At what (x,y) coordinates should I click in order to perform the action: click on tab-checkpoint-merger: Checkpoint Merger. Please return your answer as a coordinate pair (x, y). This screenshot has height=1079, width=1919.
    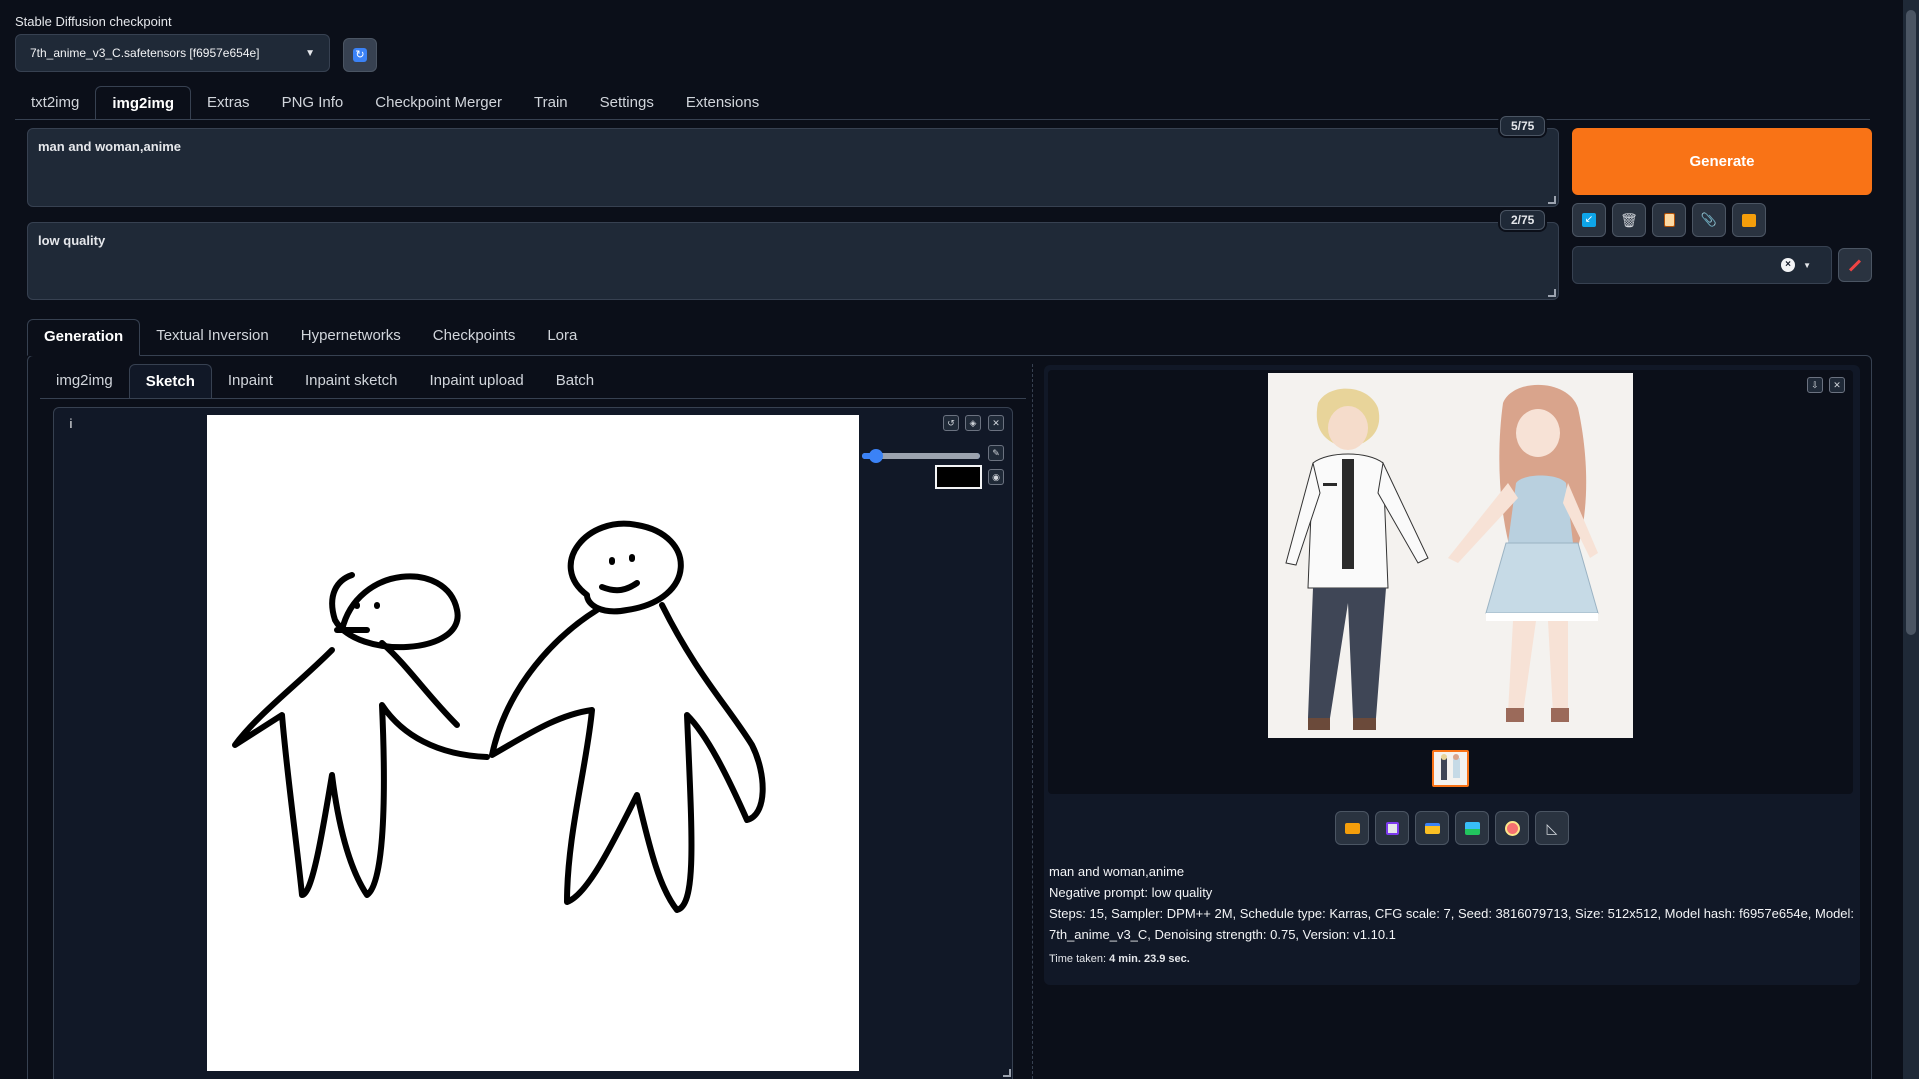
    Looking at the image, I should click on (438, 103).